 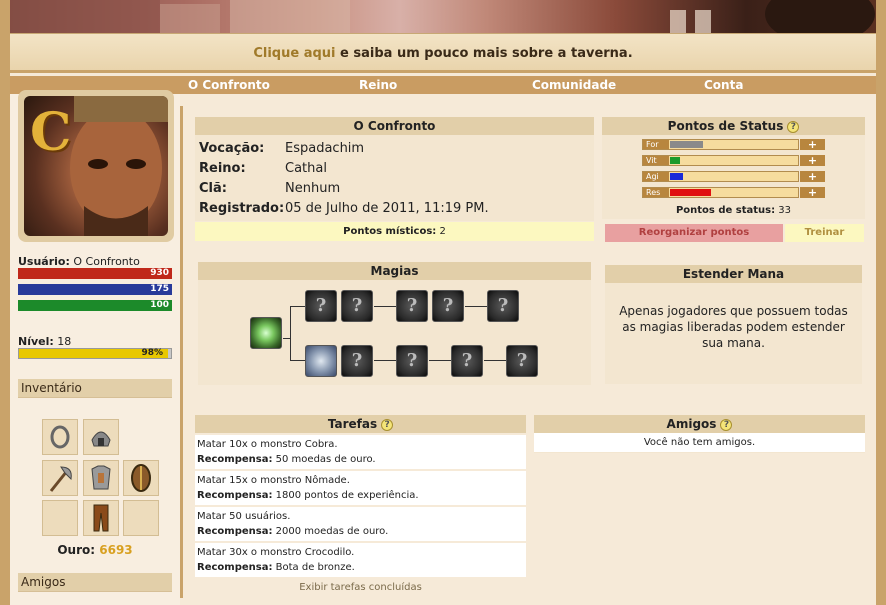 What do you see at coordinates (394, 126) in the screenshot?
I see `profile-title: O Confronto` at bounding box center [394, 126].